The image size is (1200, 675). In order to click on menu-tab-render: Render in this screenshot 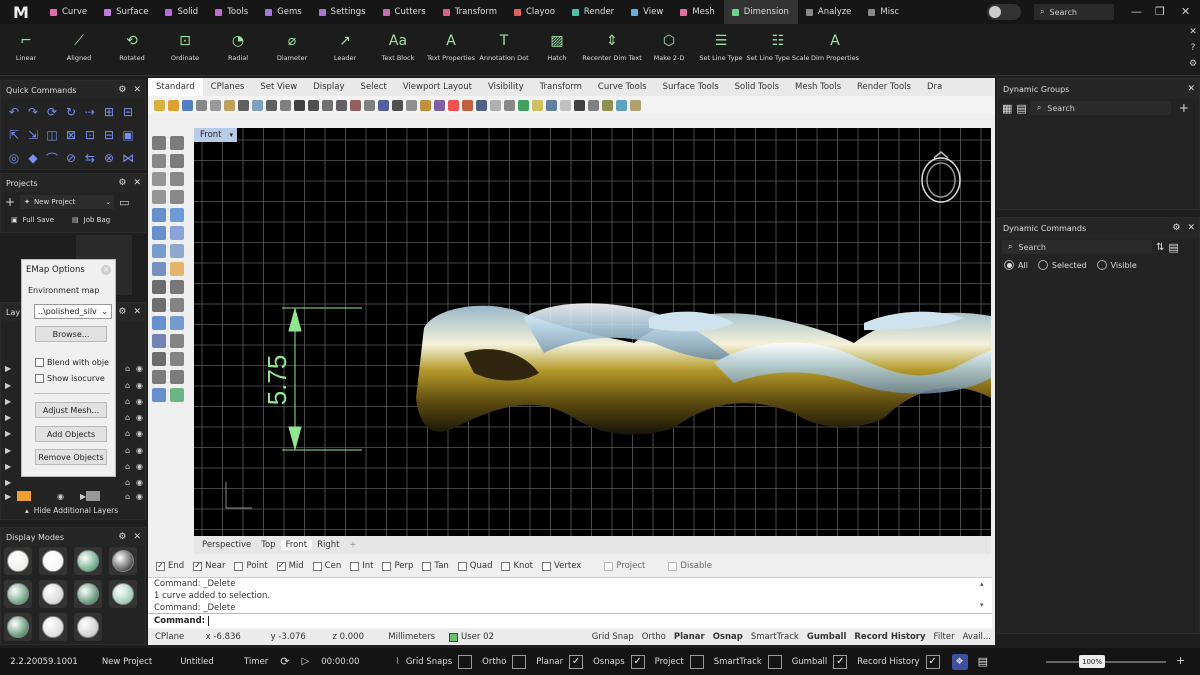, I will do `click(593, 12)`.